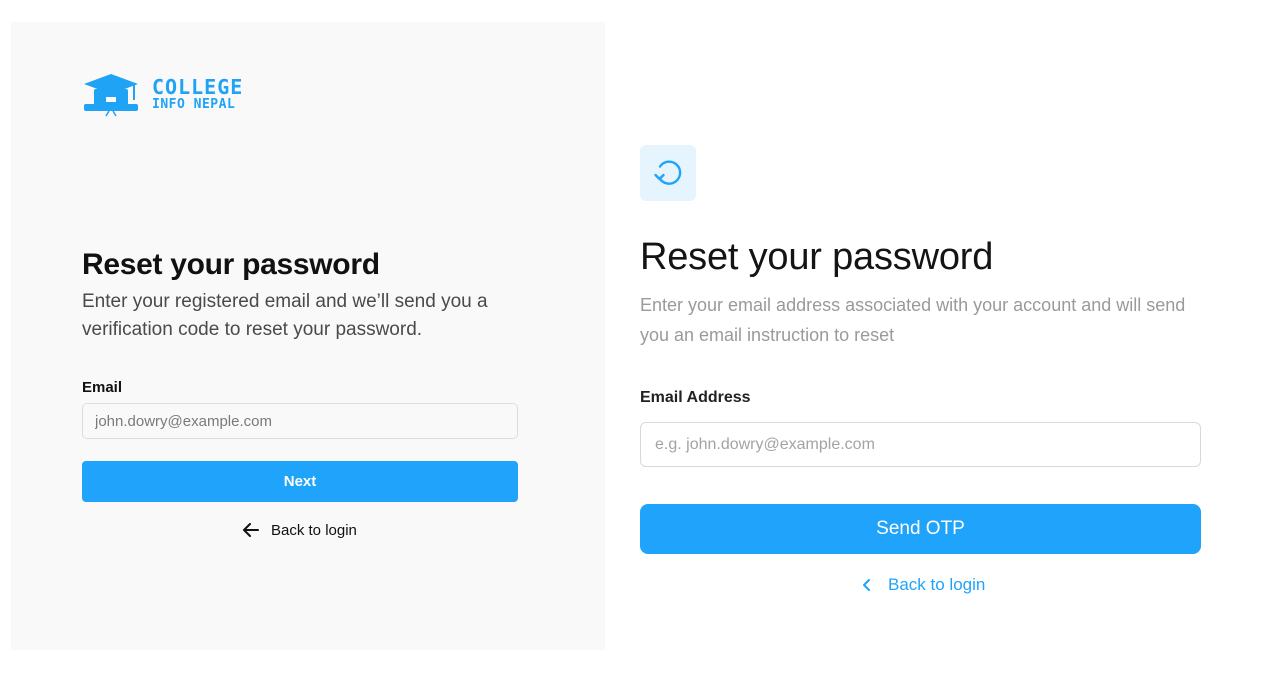  I want to click on chevron-left-icon, so click(866, 585).